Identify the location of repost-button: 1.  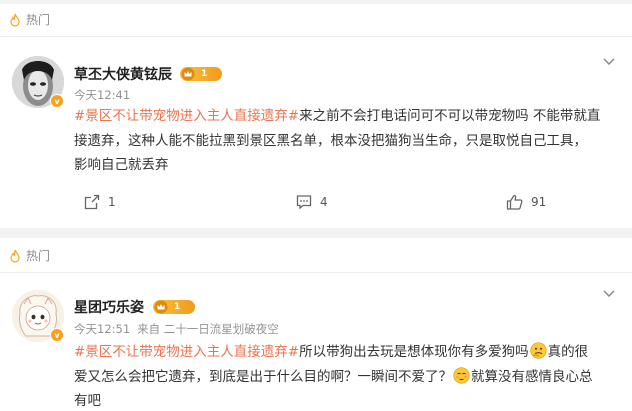
(100, 202).